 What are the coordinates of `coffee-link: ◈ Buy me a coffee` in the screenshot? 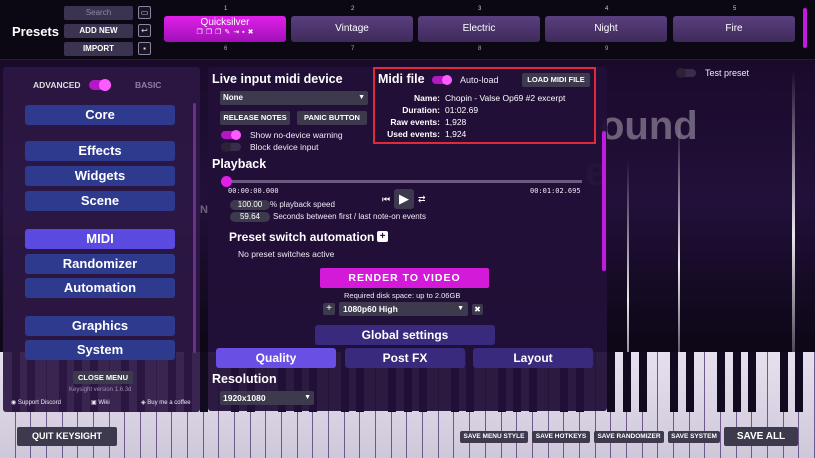 It's located at (166, 402).